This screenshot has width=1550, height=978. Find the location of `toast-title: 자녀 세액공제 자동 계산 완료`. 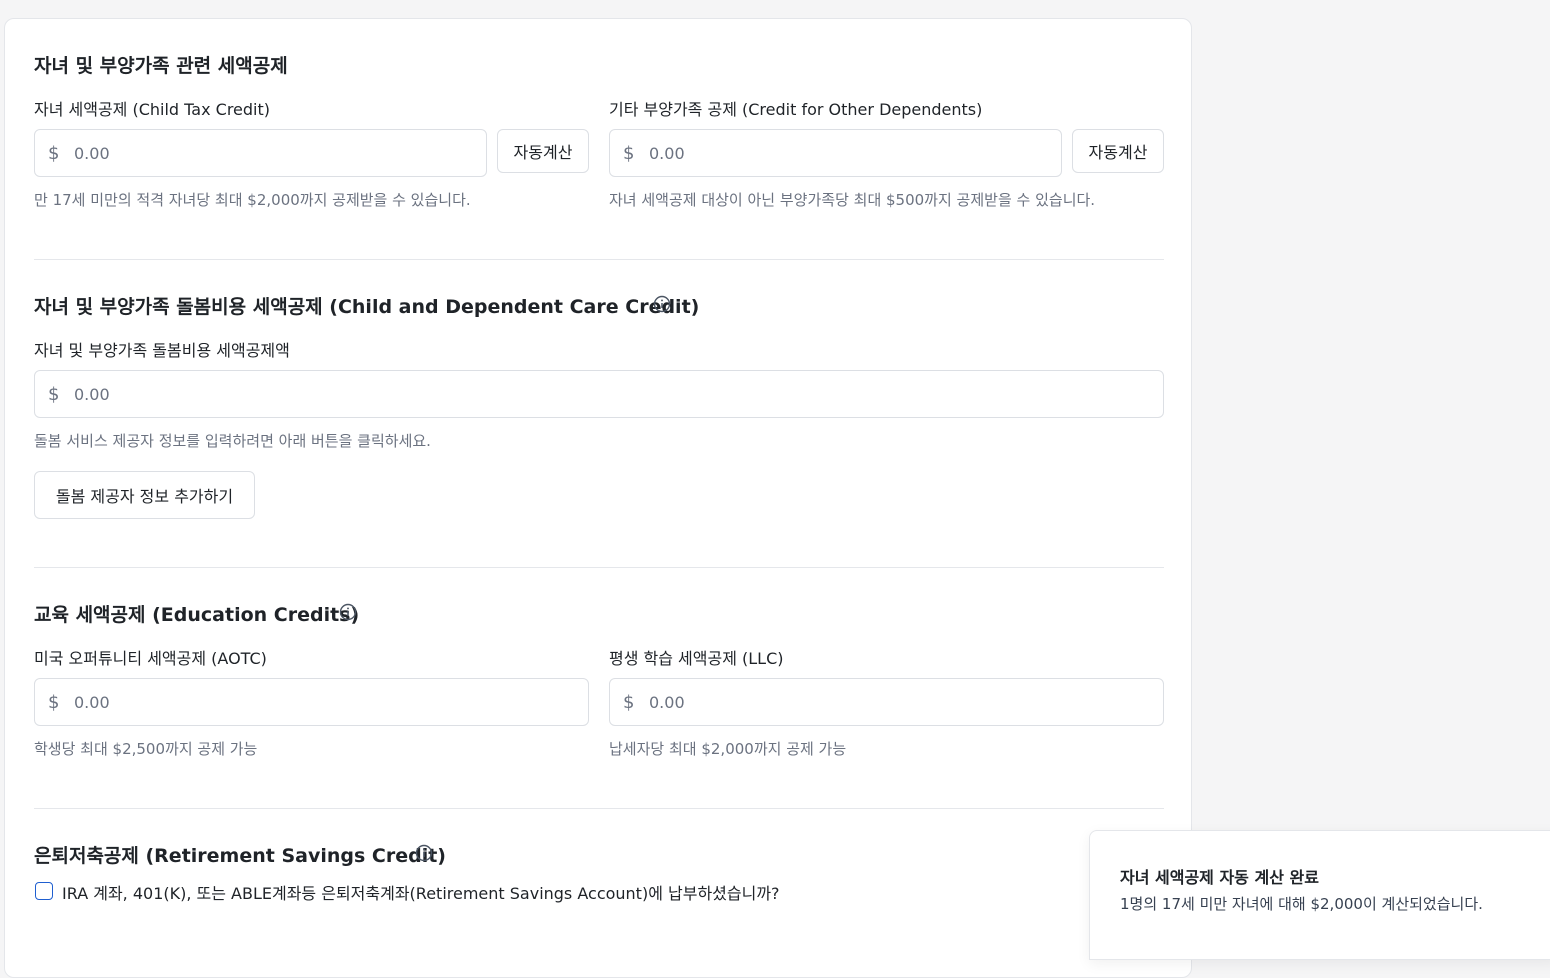

toast-title: 자녀 세액공제 자동 계산 완료 is located at coordinates (1219, 877).